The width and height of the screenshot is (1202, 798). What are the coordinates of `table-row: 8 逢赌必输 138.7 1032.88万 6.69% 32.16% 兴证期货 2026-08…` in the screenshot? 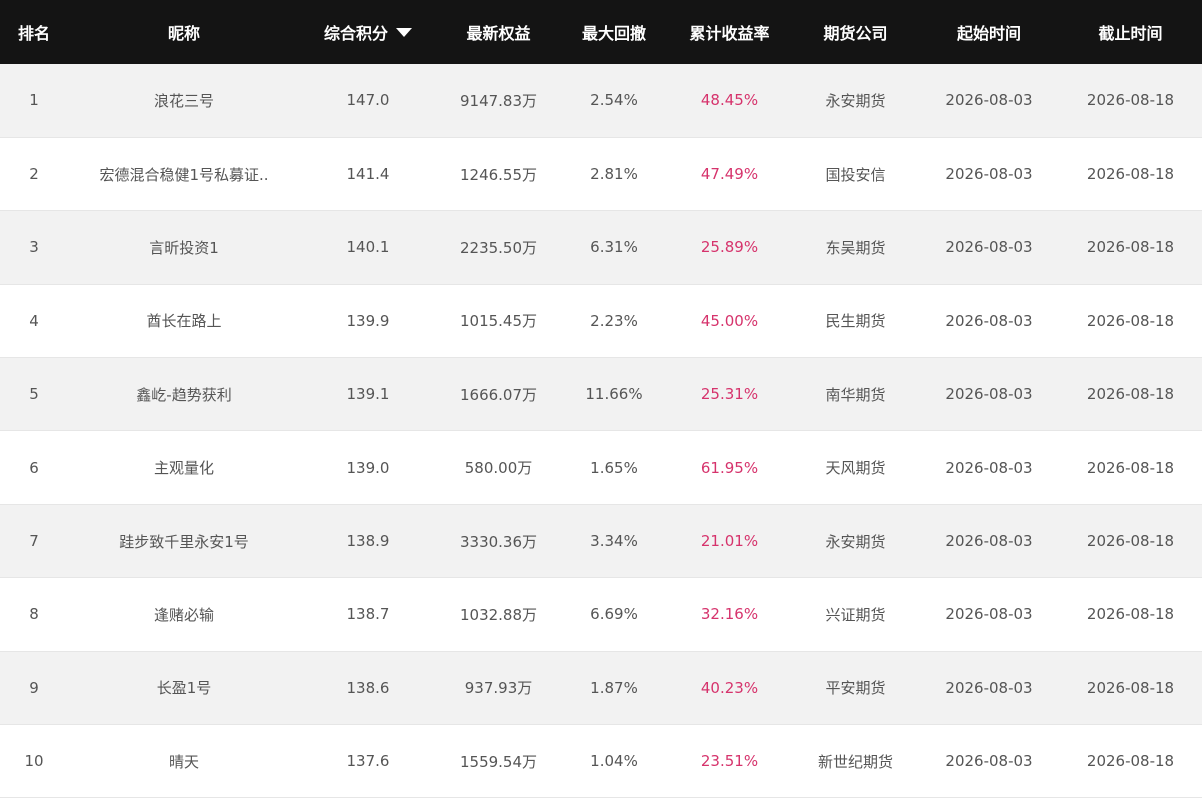 It's located at (601, 614).